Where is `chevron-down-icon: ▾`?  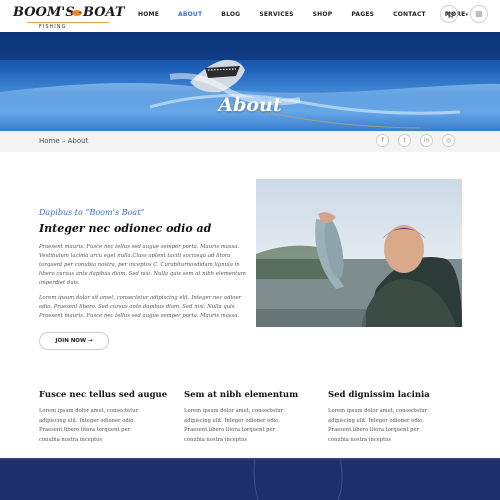
chevron-down-icon: ▾ is located at coordinates (467, 15).